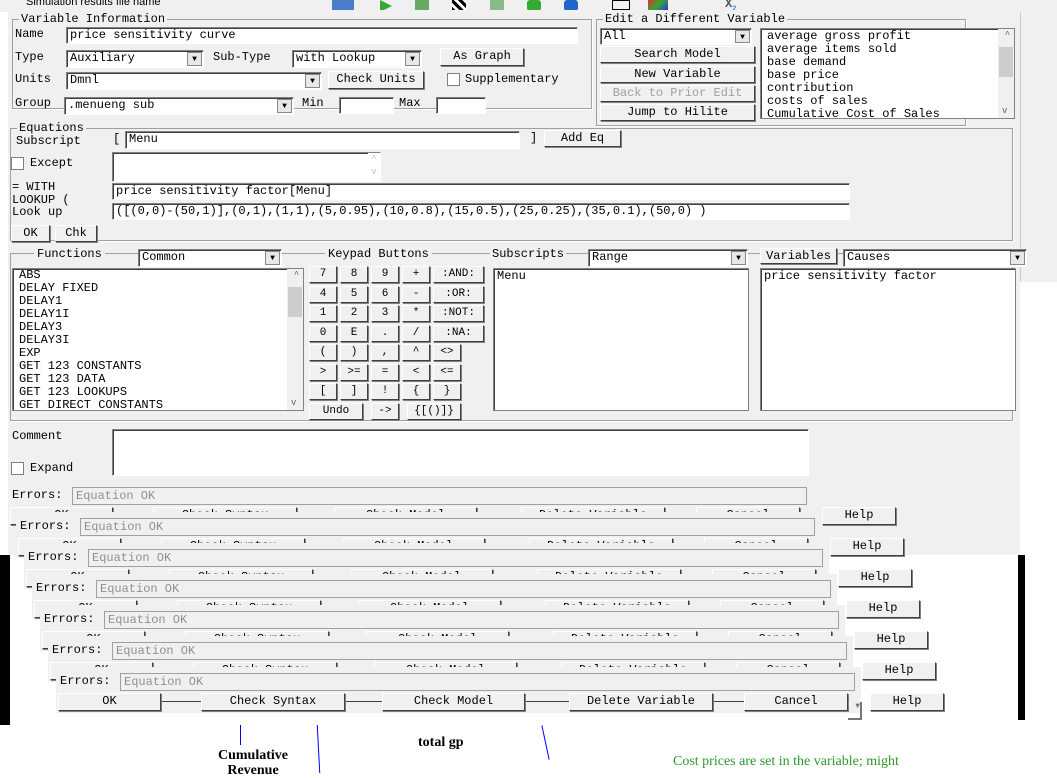  I want to click on keypad-button: }, so click(447, 391).